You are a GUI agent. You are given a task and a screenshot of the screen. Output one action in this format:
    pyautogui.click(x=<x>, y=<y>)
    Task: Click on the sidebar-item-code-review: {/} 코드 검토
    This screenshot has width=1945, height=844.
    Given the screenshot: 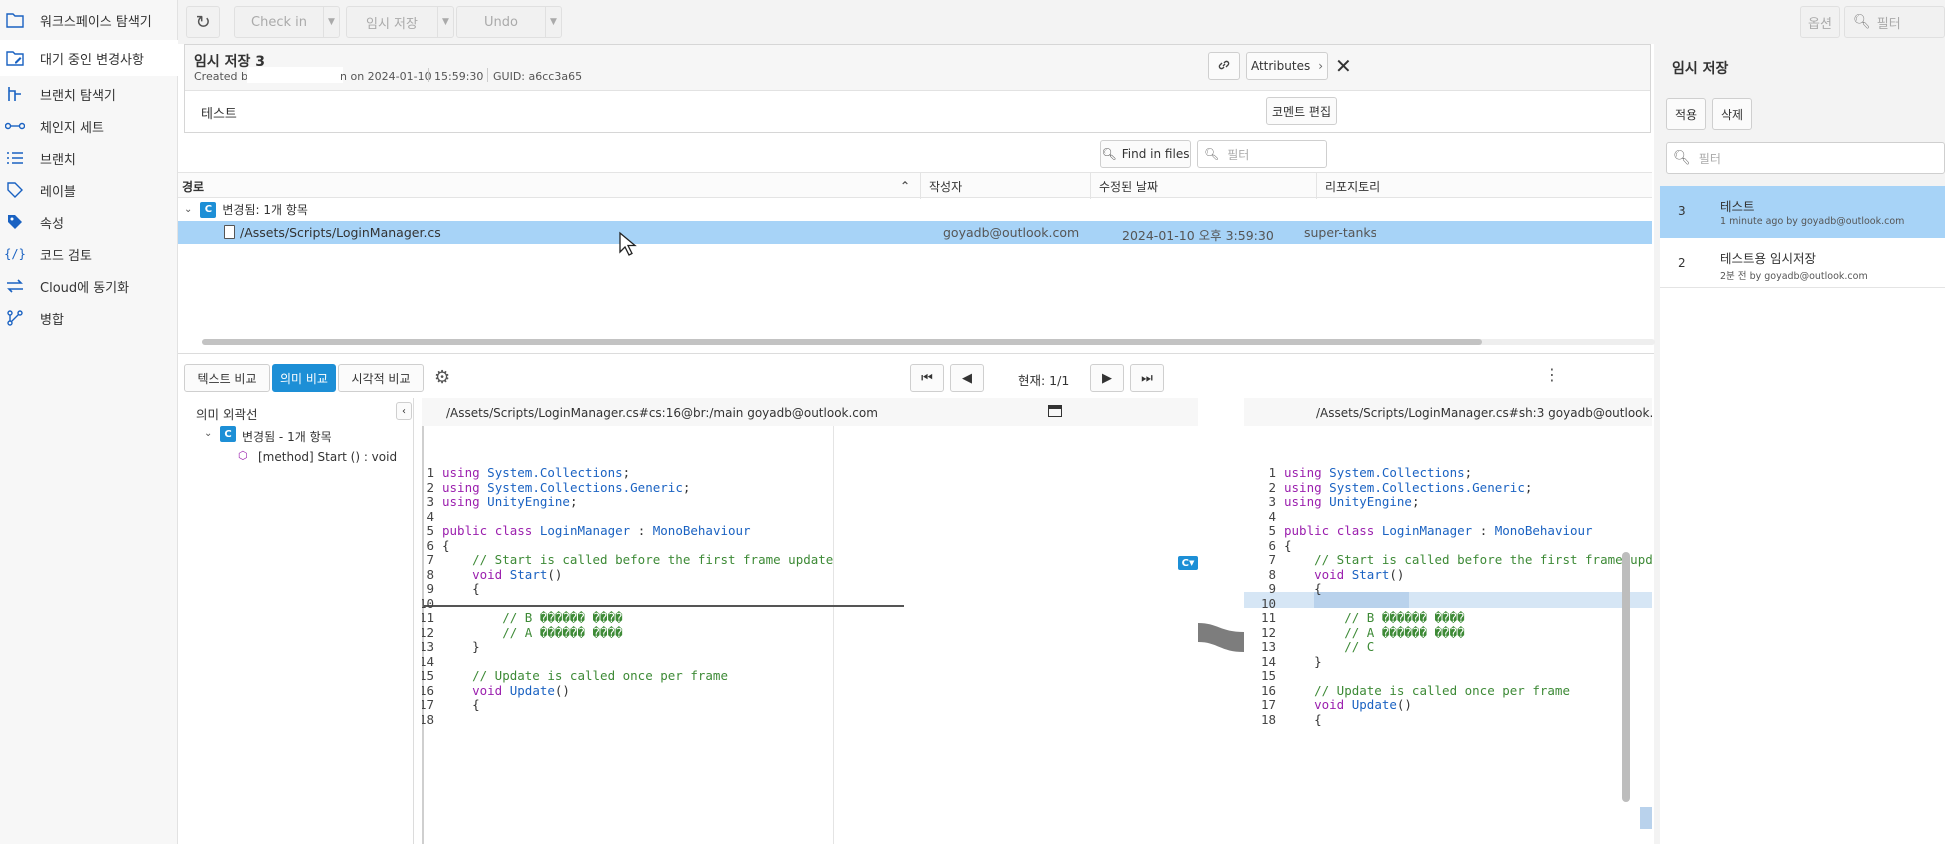 What is the action you would take?
    pyautogui.click(x=89, y=254)
    